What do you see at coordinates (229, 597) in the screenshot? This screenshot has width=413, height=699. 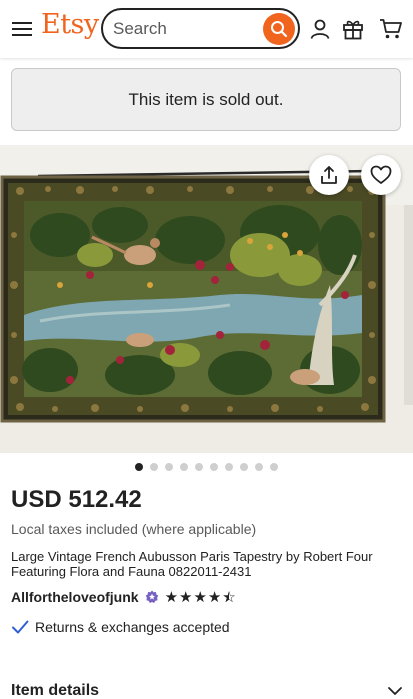 I see `star-half-icon: ☆★` at bounding box center [229, 597].